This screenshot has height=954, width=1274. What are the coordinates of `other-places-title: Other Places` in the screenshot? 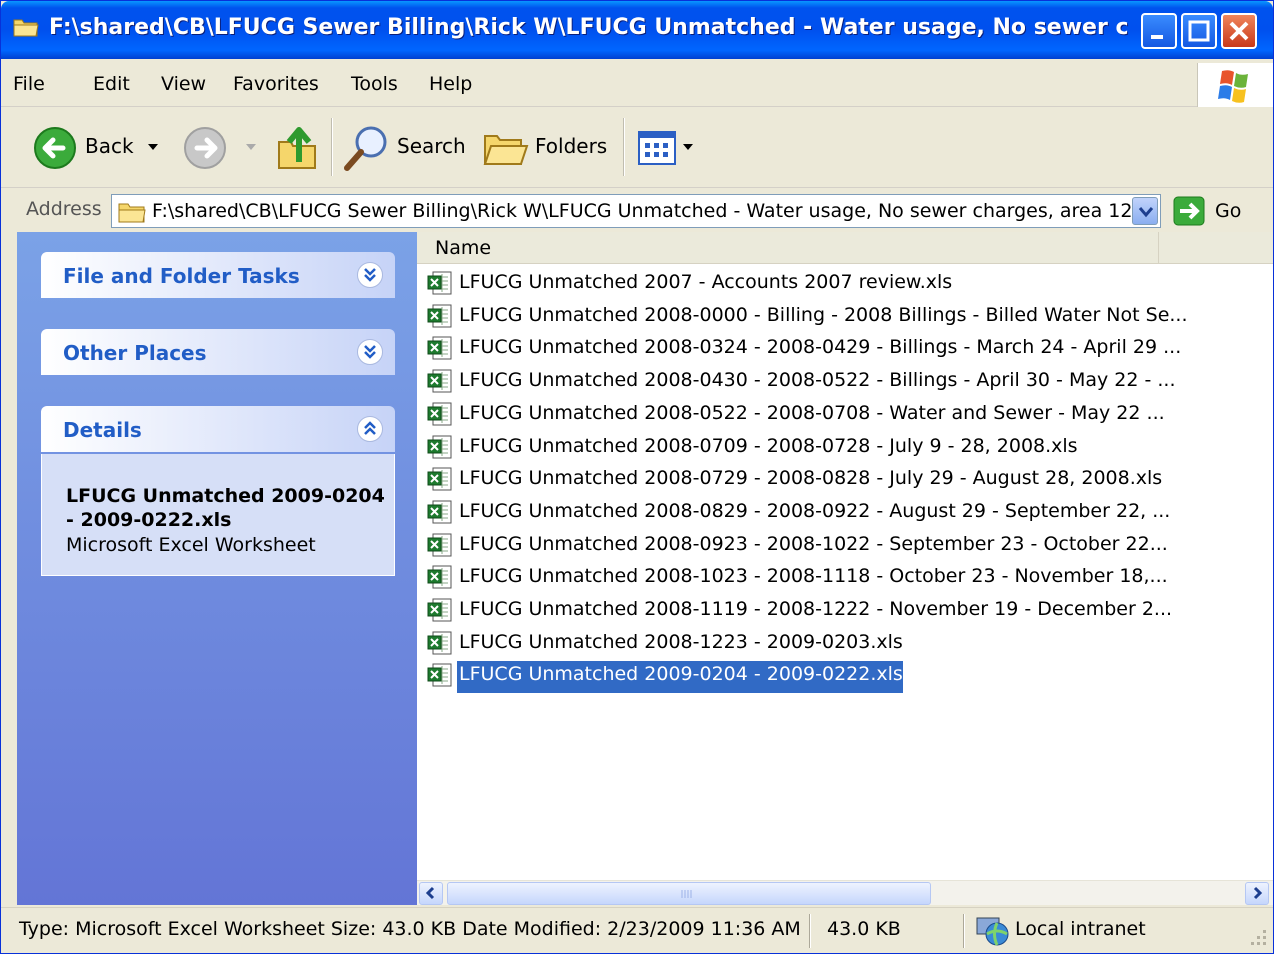 It's located at (135, 353).